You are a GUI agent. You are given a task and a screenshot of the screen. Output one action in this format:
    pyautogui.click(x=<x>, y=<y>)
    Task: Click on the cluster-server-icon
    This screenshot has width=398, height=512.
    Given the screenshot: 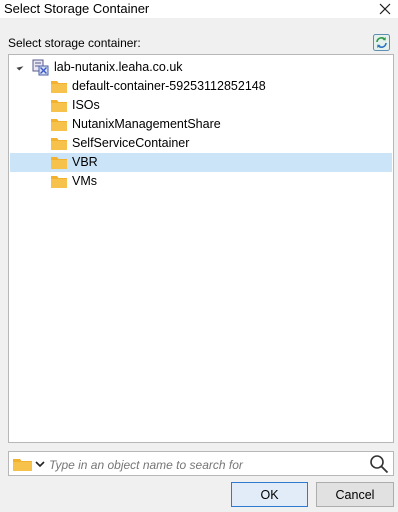 What is the action you would take?
    pyautogui.click(x=40, y=67)
    